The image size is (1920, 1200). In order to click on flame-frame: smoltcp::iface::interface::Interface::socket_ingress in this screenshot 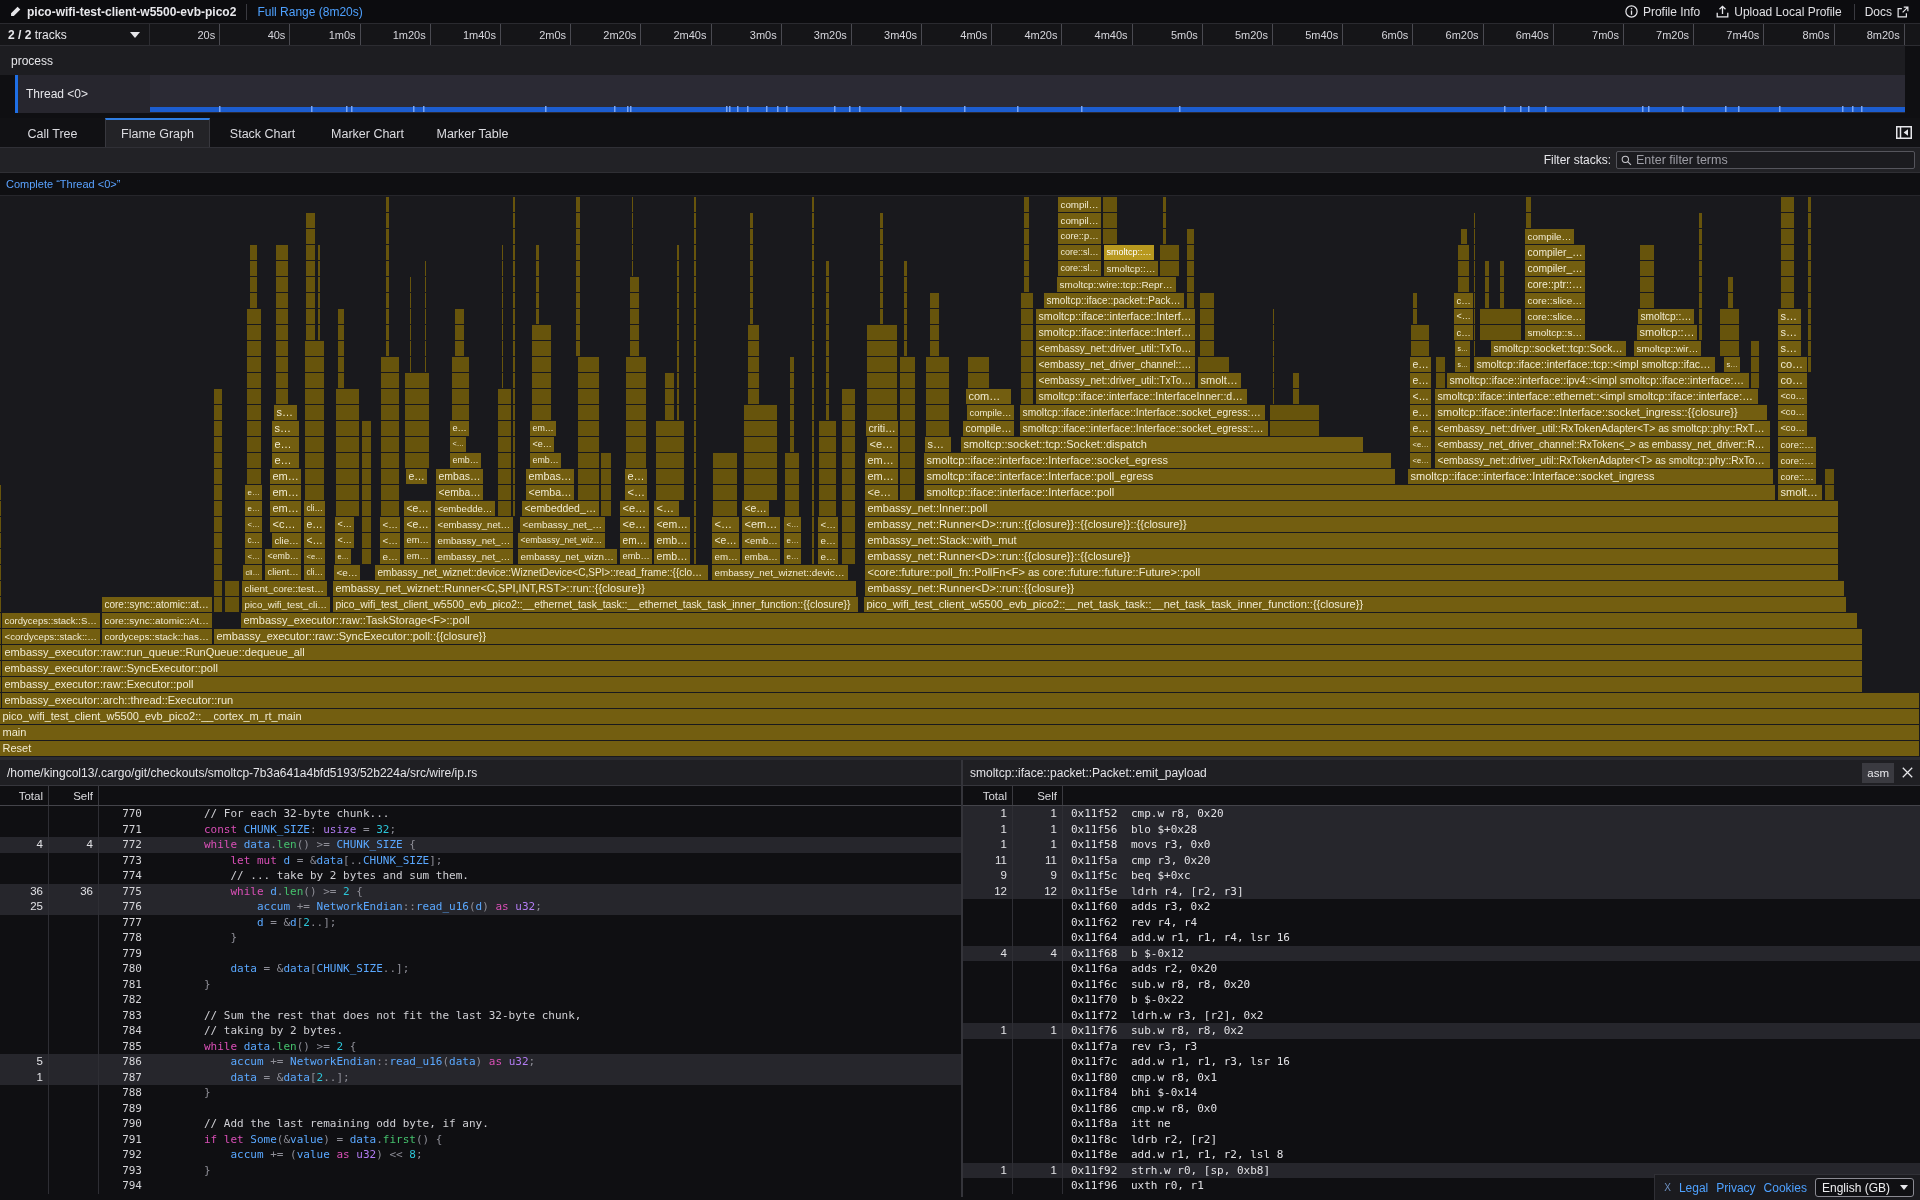, I will do `click(1590, 476)`.